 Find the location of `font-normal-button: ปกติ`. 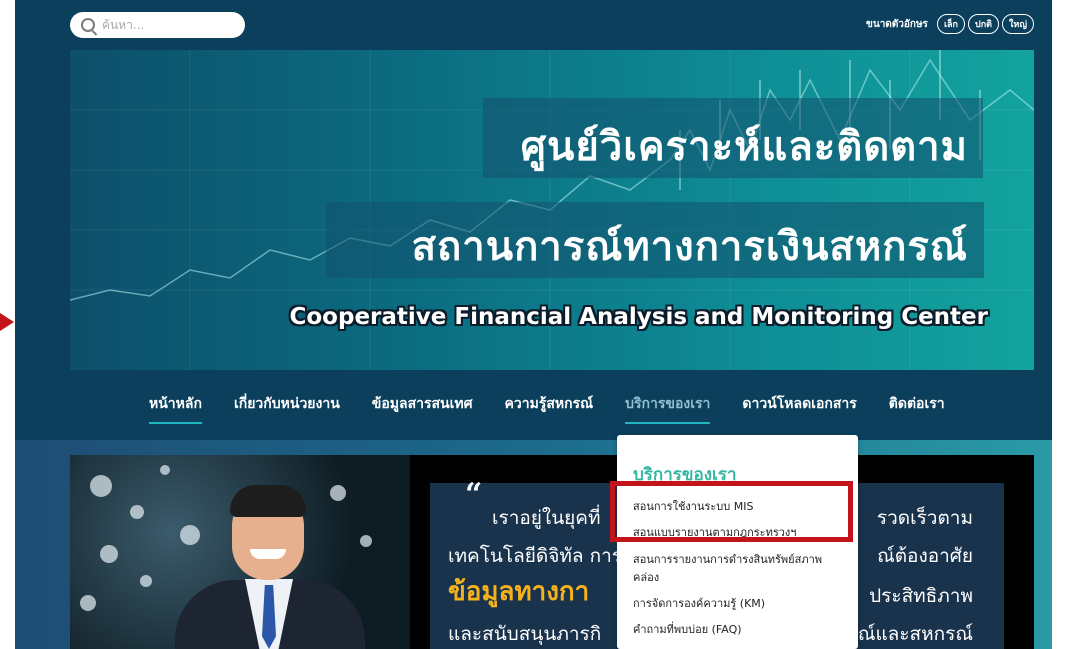

font-normal-button: ปกติ is located at coordinates (983, 24).